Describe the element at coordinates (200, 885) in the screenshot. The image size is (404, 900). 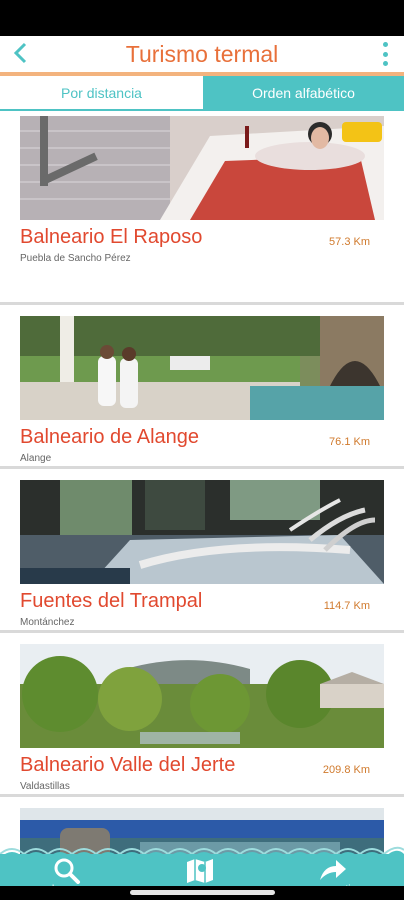
I see `map-label: mapa` at that location.